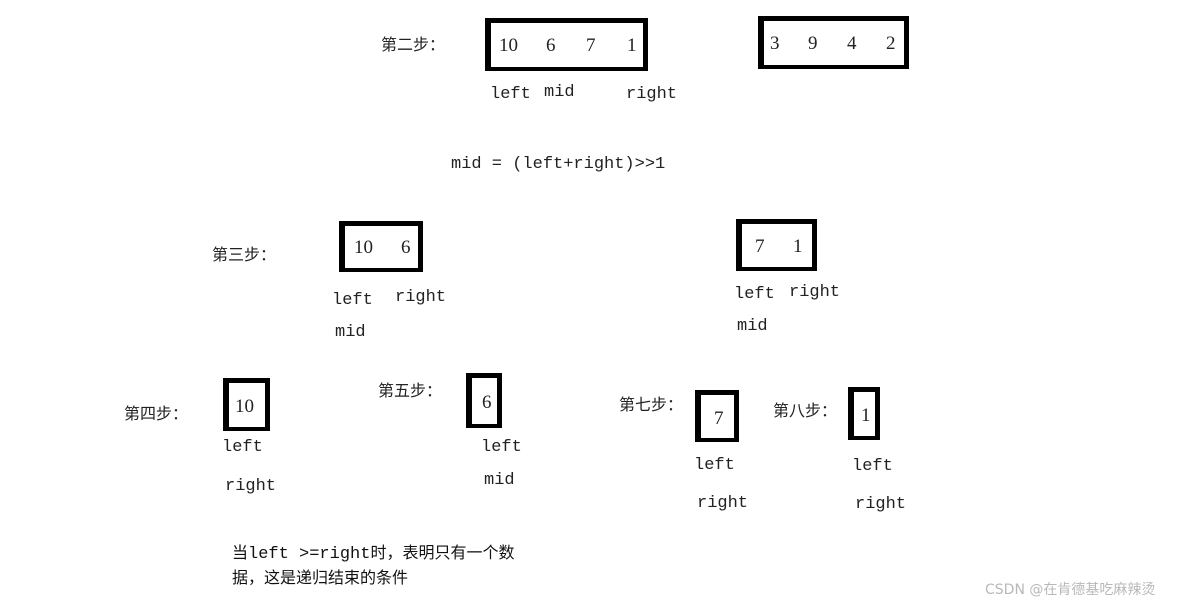 This screenshot has height=604, width=1184. What do you see at coordinates (833, 42) in the screenshot?
I see `step2-right-array-box: 3 9 4 2` at bounding box center [833, 42].